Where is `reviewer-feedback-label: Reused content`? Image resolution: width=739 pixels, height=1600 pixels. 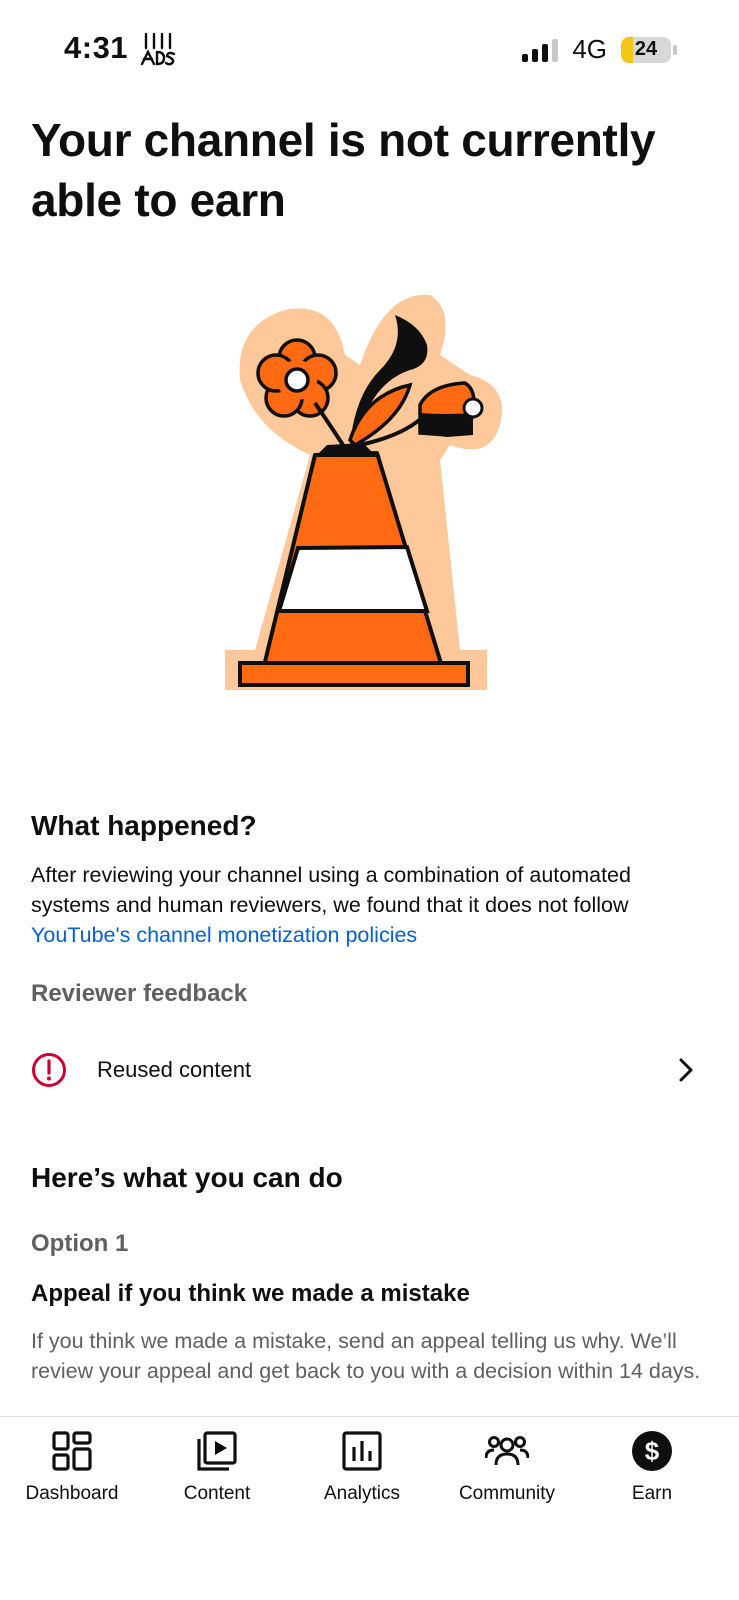 reviewer-feedback-label: Reused content is located at coordinates (174, 1069).